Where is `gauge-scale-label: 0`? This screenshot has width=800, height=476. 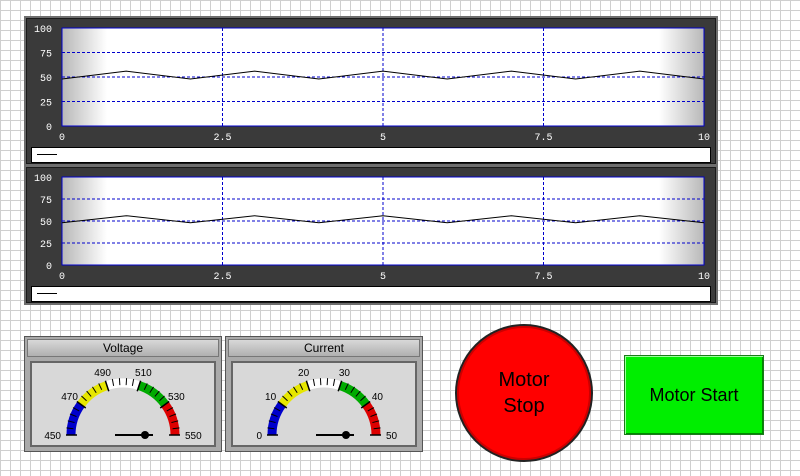
gauge-scale-label: 0 is located at coordinates (259, 436).